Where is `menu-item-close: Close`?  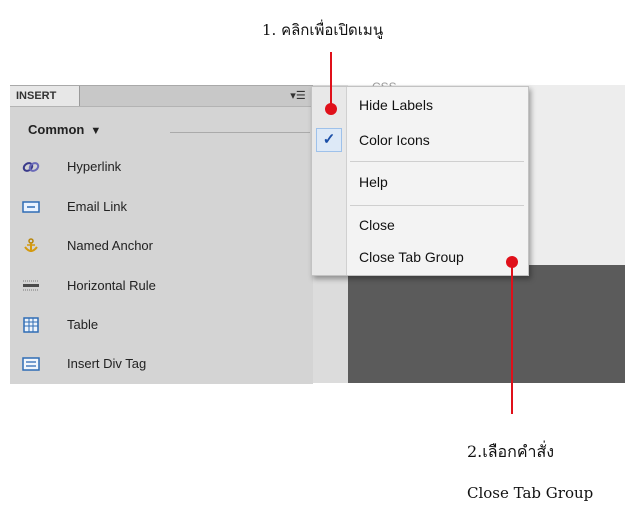 menu-item-close: Close is located at coordinates (441, 225).